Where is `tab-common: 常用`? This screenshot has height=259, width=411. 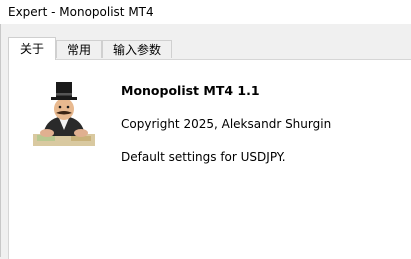
tab-common: 常用 is located at coordinates (79, 49).